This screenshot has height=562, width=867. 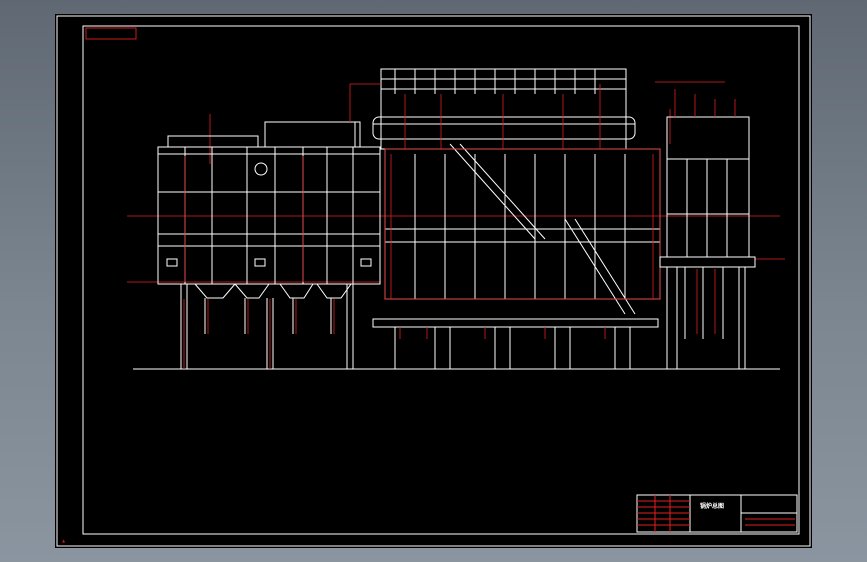 What do you see at coordinates (717, 513) in the screenshot?
I see `title-block: 锅炉总图` at bounding box center [717, 513].